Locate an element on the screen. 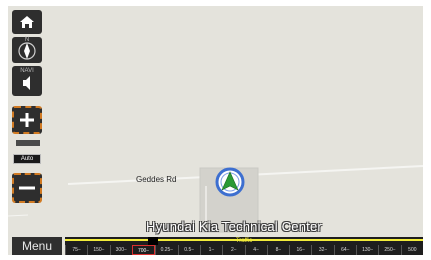 The image size is (431, 260). zoom-out-button is located at coordinates (27, 188).